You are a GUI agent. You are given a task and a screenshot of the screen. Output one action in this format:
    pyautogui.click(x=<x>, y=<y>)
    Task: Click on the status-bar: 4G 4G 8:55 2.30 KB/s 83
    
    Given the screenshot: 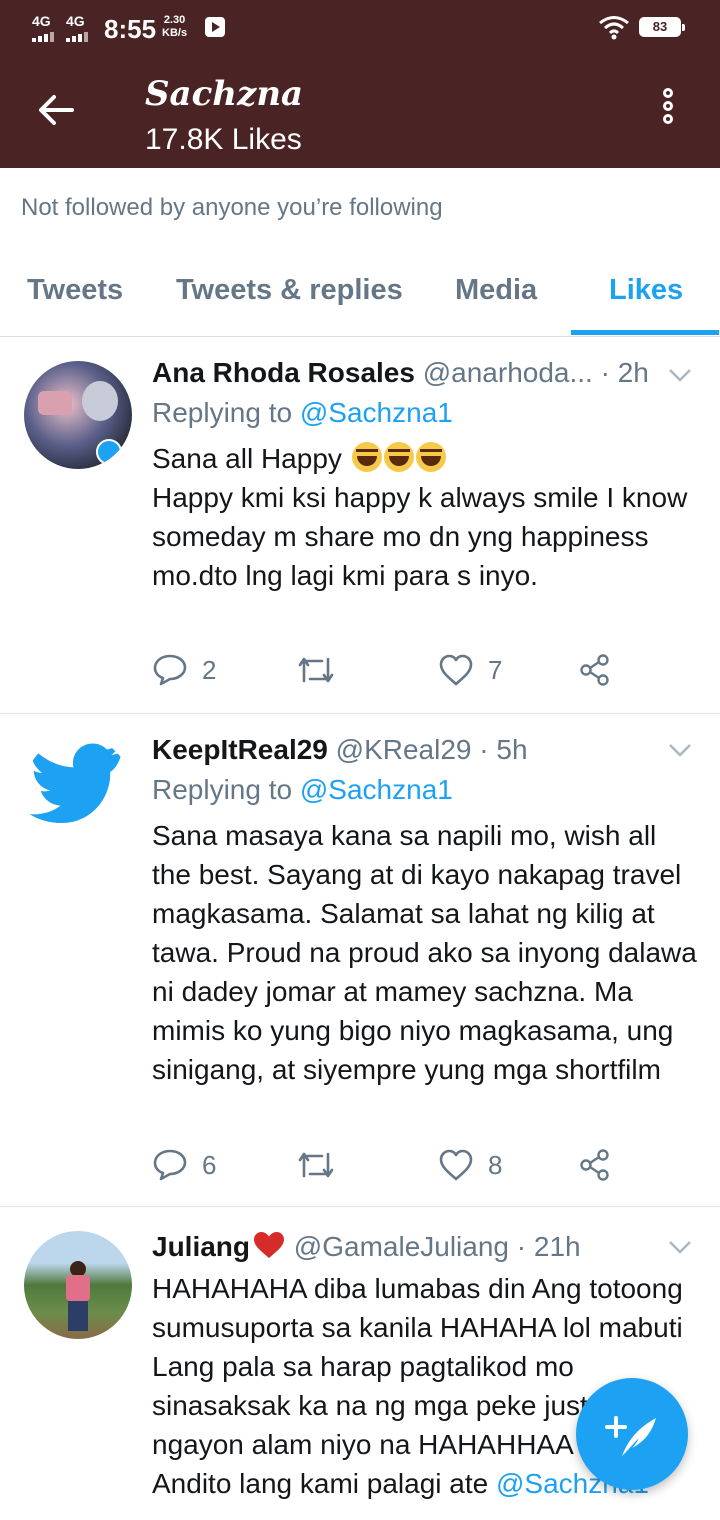 What is the action you would take?
    pyautogui.click(x=360, y=28)
    